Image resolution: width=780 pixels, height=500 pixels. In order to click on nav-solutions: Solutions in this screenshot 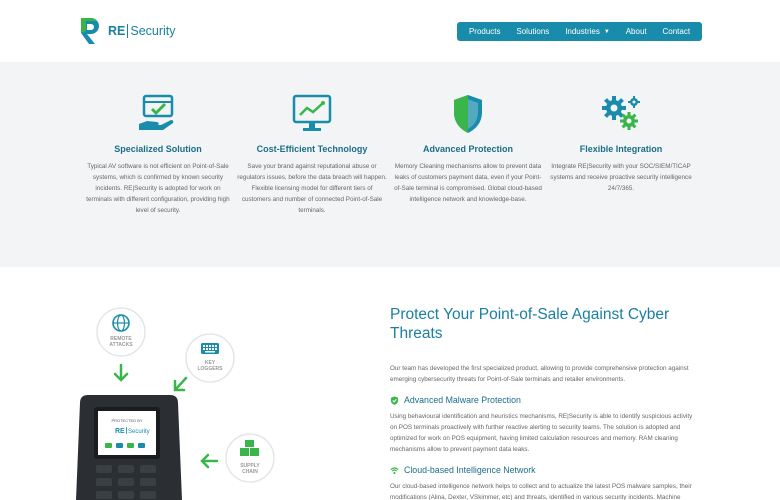, I will do `click(532, 31)`.